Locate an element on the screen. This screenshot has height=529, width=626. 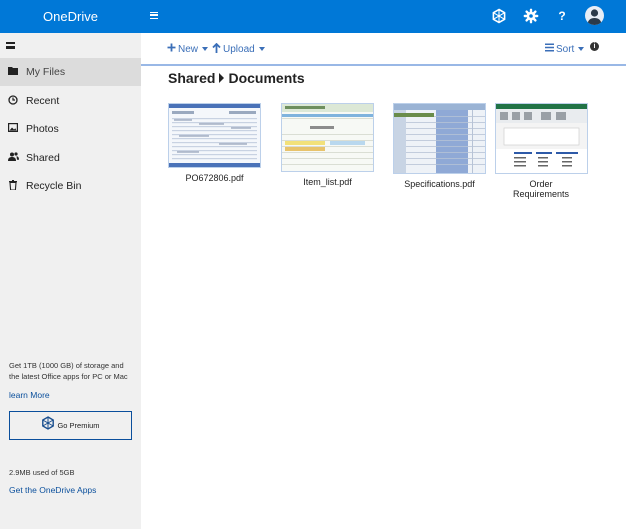
upload-button: Upload is located at coordinates (238, 49).